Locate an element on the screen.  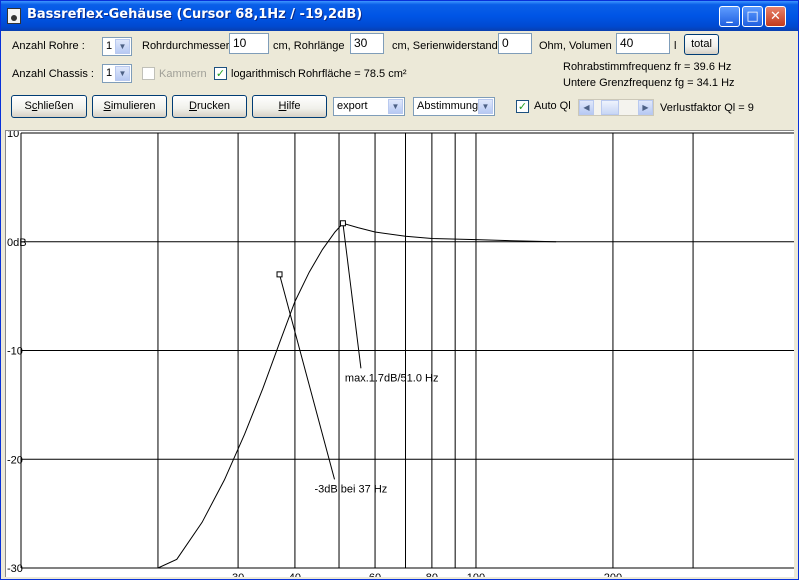
annotation-label: max.1.7dB/51.0 Hz is located at coordinates (392, 378).